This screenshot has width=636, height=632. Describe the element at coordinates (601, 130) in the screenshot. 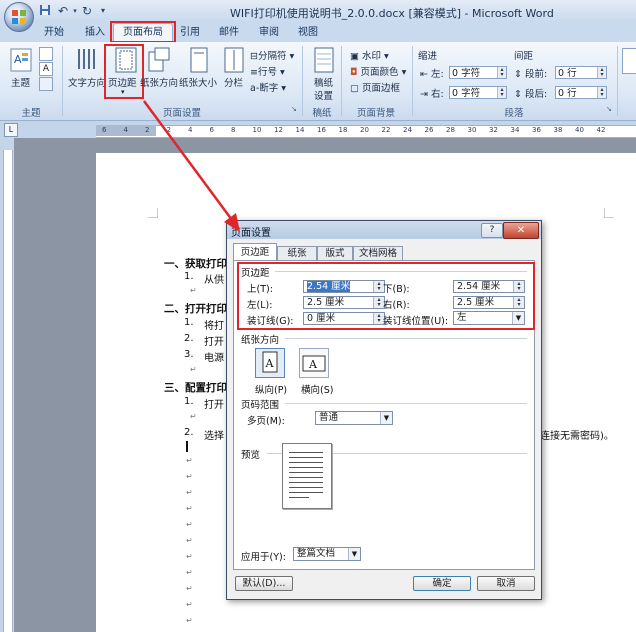

I see `ruler-tick-label: 42` at that location.